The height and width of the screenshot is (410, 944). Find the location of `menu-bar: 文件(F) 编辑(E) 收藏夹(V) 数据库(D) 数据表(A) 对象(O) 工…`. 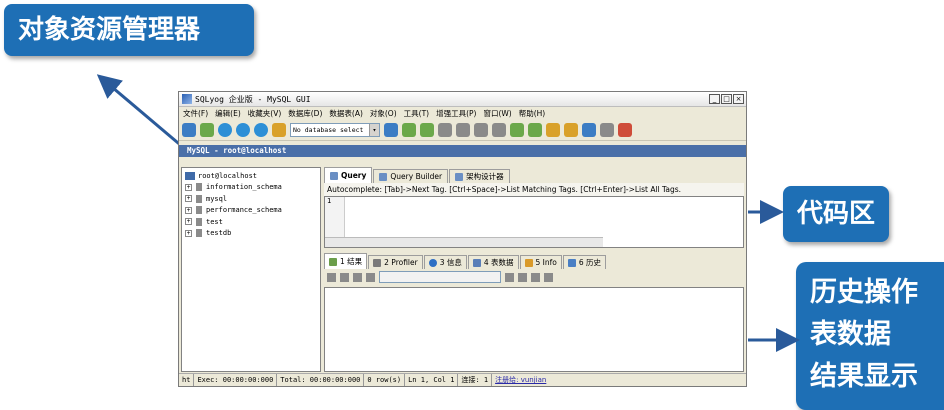

menu-bar: 文件(F) 编辑(E) 收藏夹(V) 数据库(D) 数据表(A) 对象(O) 工… is located at coordinates (462, 113).